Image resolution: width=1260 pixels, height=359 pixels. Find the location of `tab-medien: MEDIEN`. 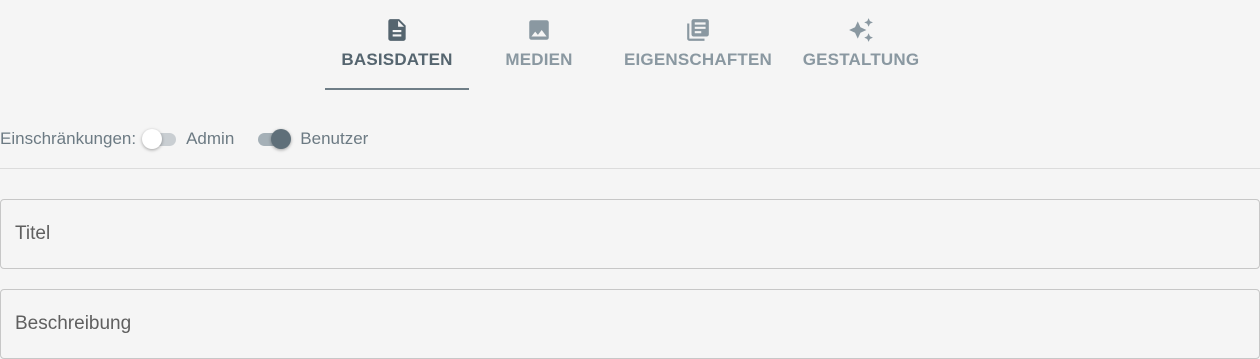

tab-medien: MEDIEN is located at coordinates (539, 45).